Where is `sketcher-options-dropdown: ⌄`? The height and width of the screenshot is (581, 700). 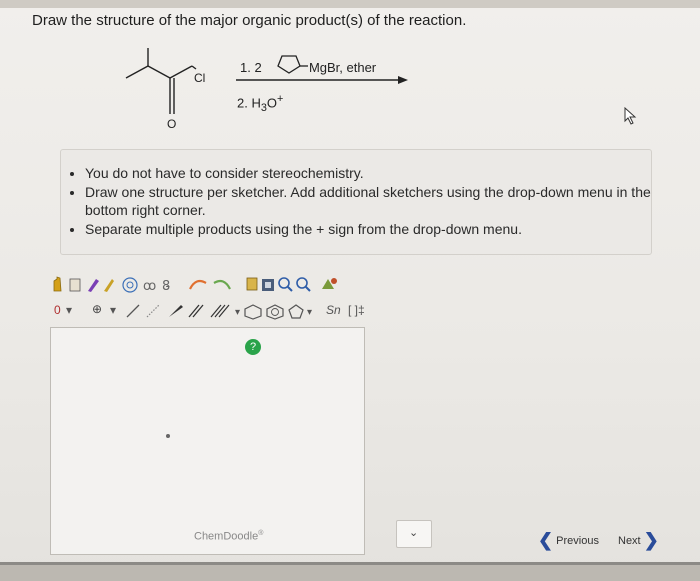
sketcher-options-dropdown: ⌄ is located at coordinates (414, 534).